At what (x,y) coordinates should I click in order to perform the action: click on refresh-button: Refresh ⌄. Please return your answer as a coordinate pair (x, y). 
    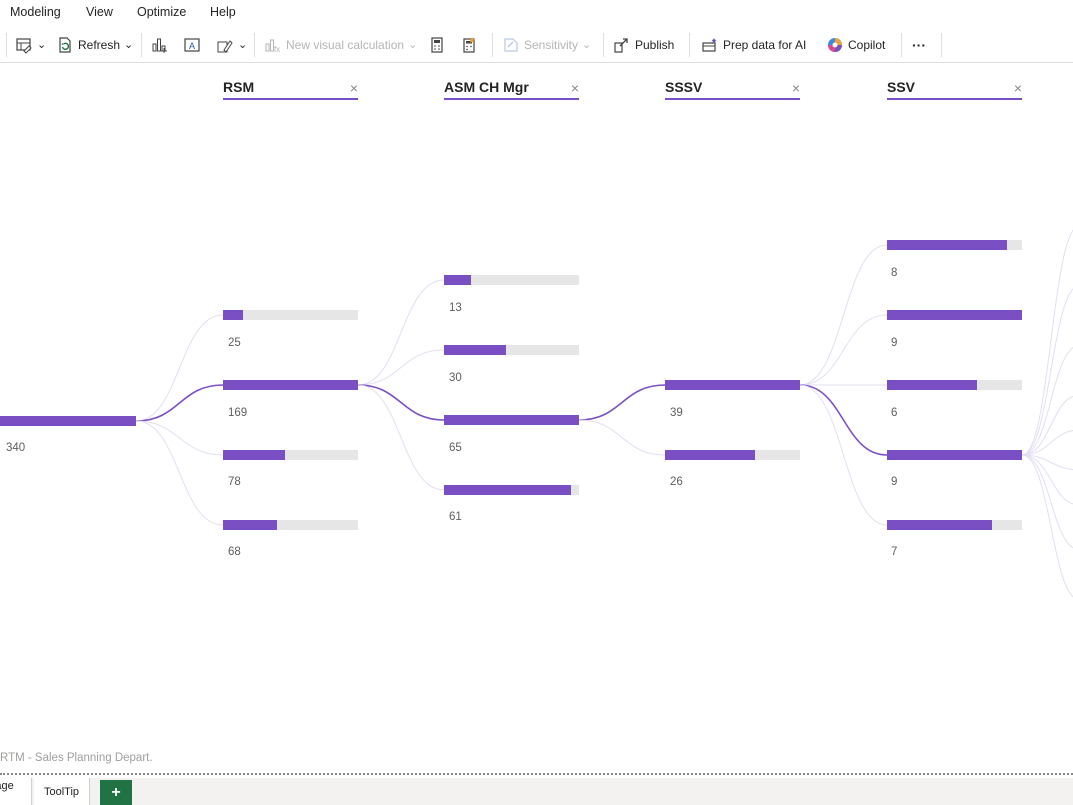
    Looking at the image, I should click on (94, 45).